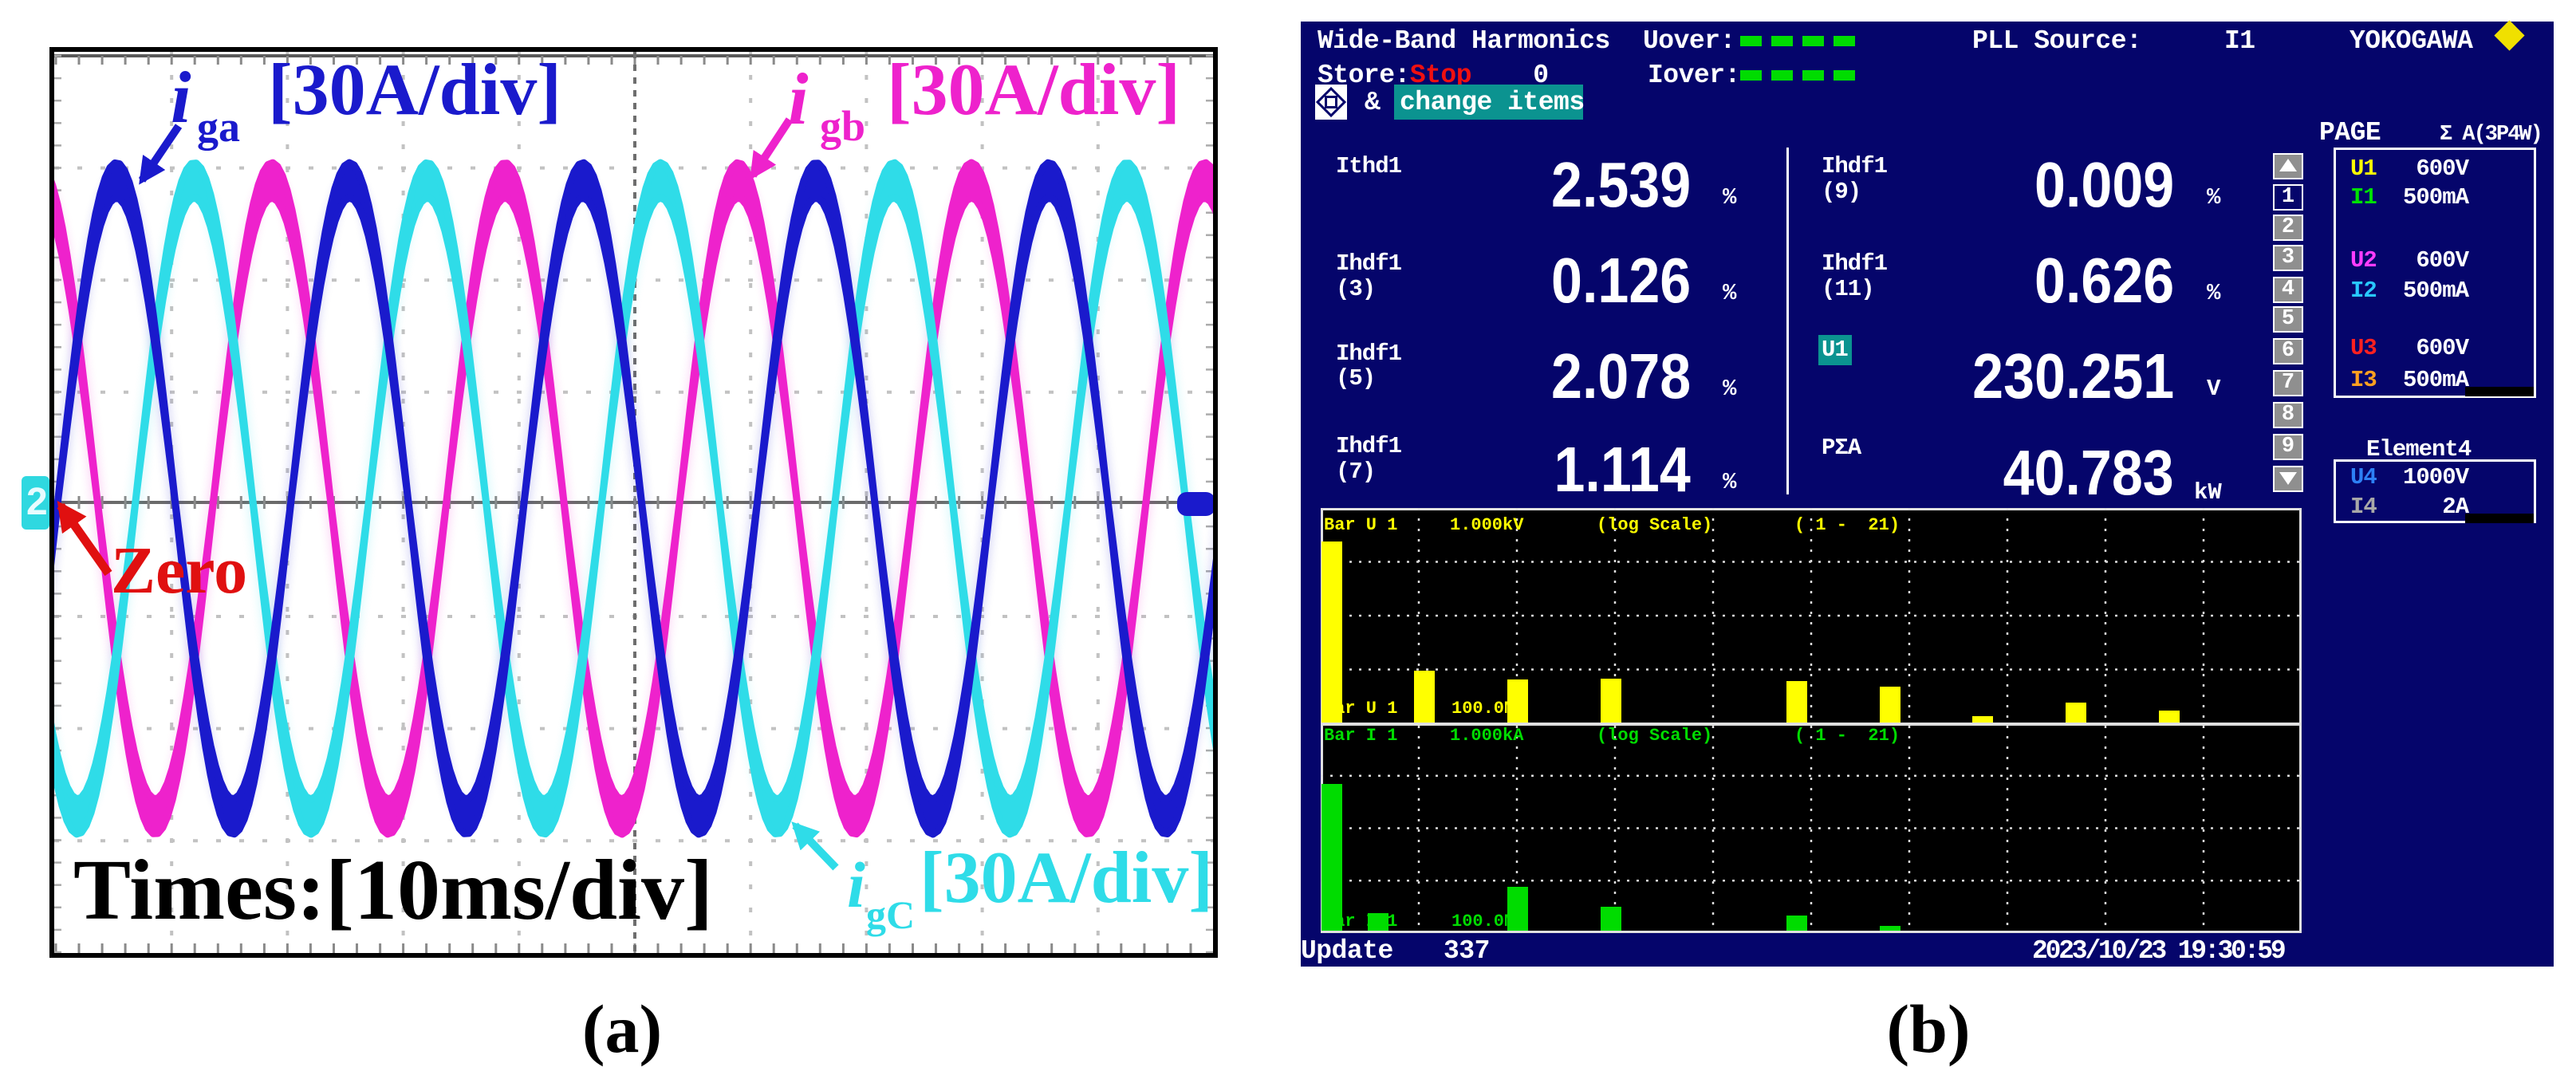 The width and height of the screenshot is (2576, 1083). What do you see at coordinates (1487, 525) in the screenshot?
I see `svg-text: 1.000kV` at bounding box center [1487, 525].